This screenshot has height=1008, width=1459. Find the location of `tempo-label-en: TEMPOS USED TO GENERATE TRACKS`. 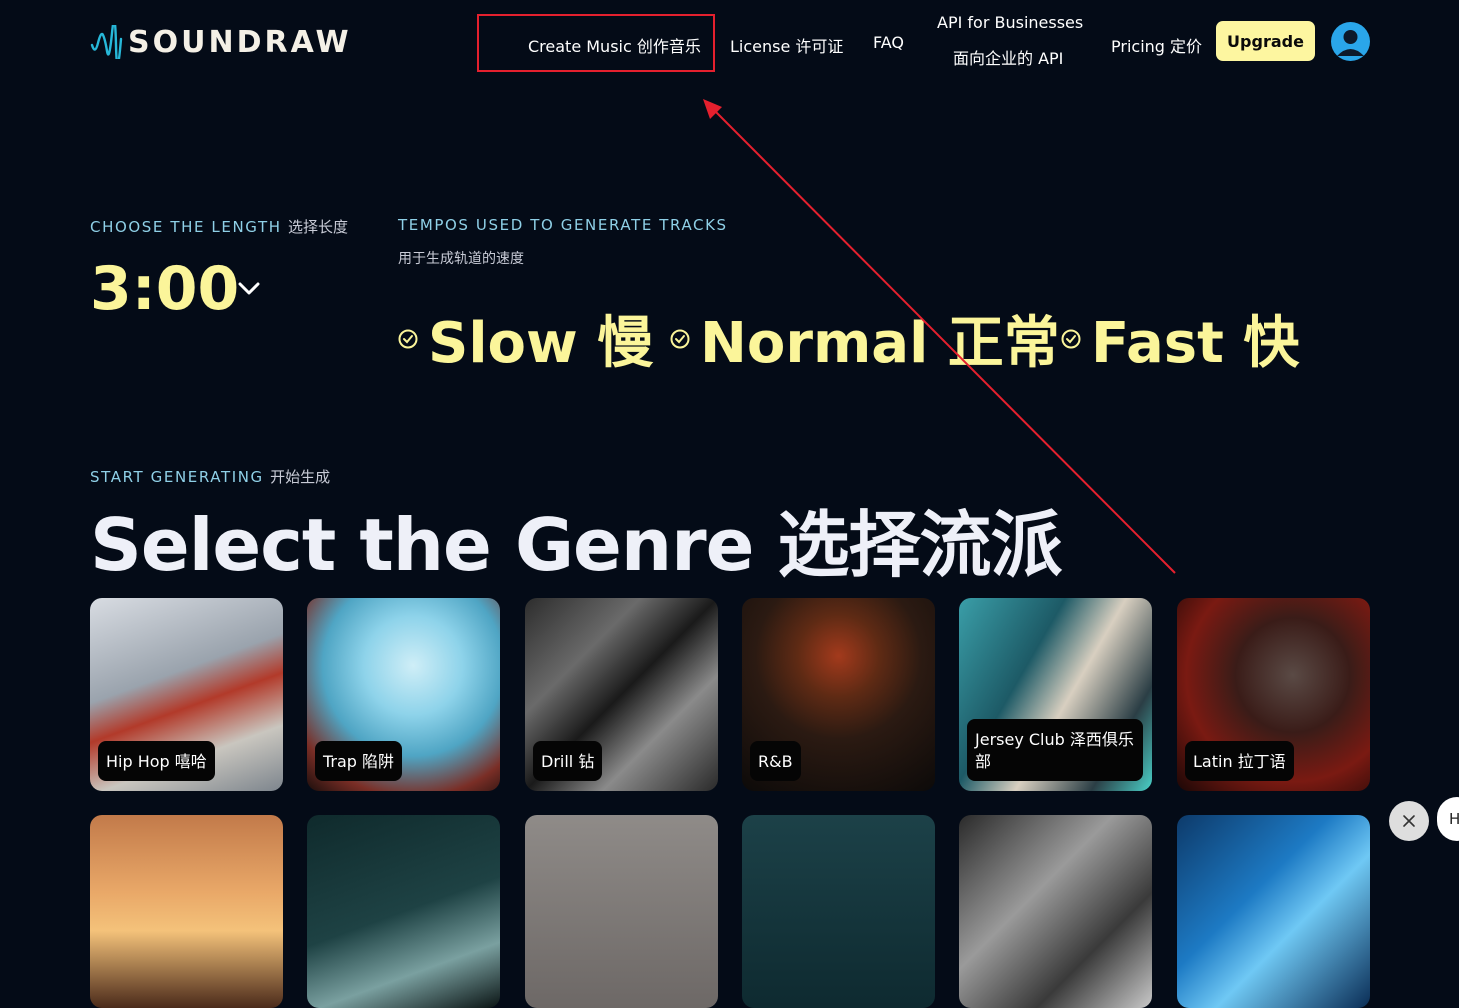

tempo-label-en: TEMPOS USED TO GENERATE TRACKS is located at coordinates (563, 225).